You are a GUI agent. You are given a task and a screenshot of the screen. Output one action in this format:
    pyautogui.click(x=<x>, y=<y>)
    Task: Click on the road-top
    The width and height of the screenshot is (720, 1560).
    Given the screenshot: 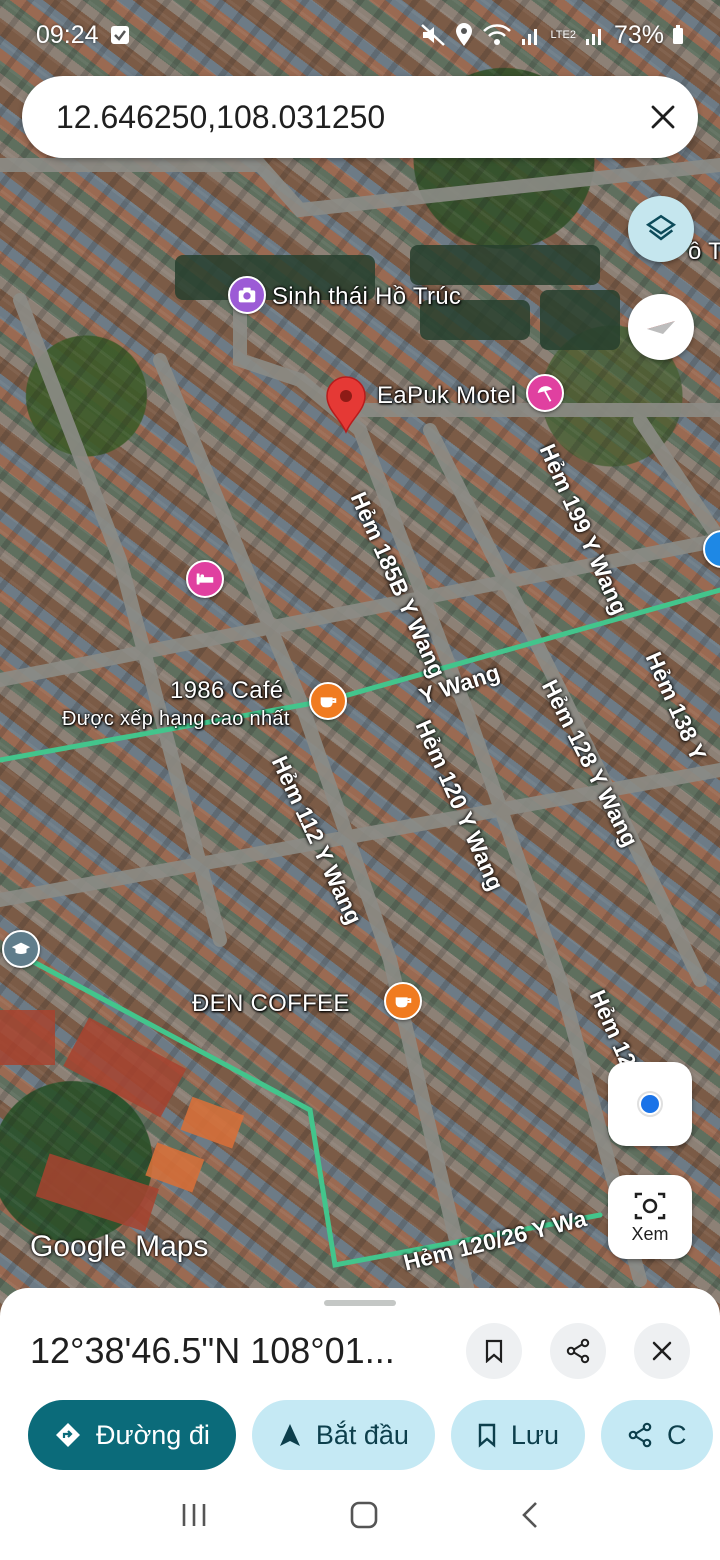 What is the action you would take?
    pyautogui.click(x=360, y=188)
    